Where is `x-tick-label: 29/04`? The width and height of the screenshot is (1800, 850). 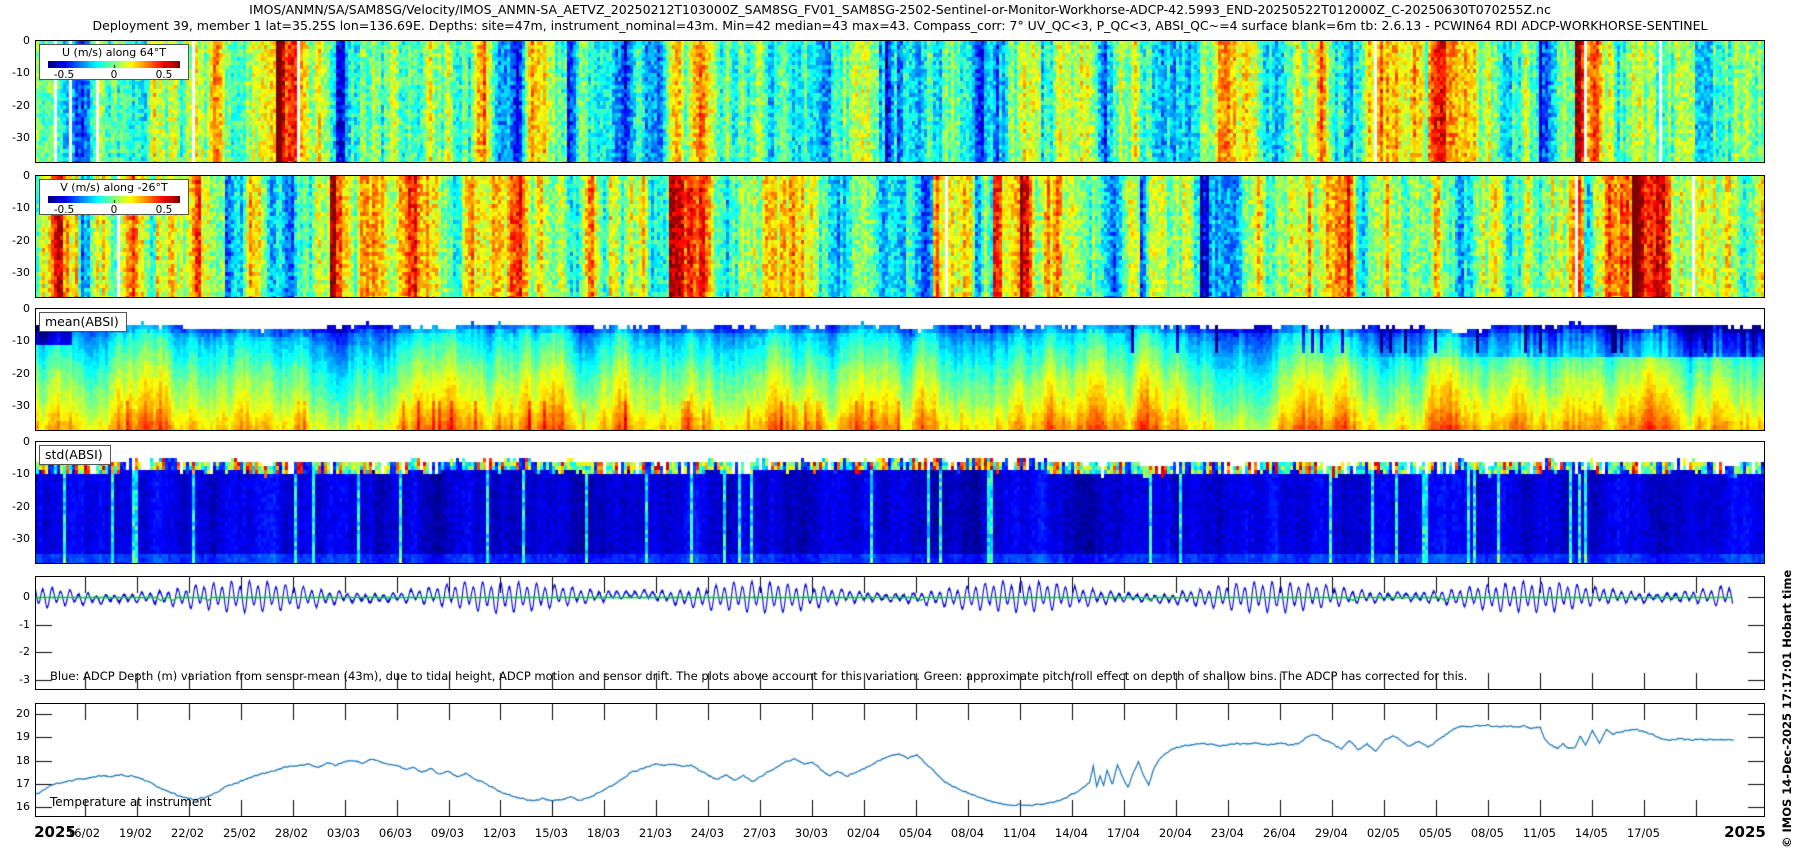 x-tick-label: 29/04 is located at coordinates (1331, 833).